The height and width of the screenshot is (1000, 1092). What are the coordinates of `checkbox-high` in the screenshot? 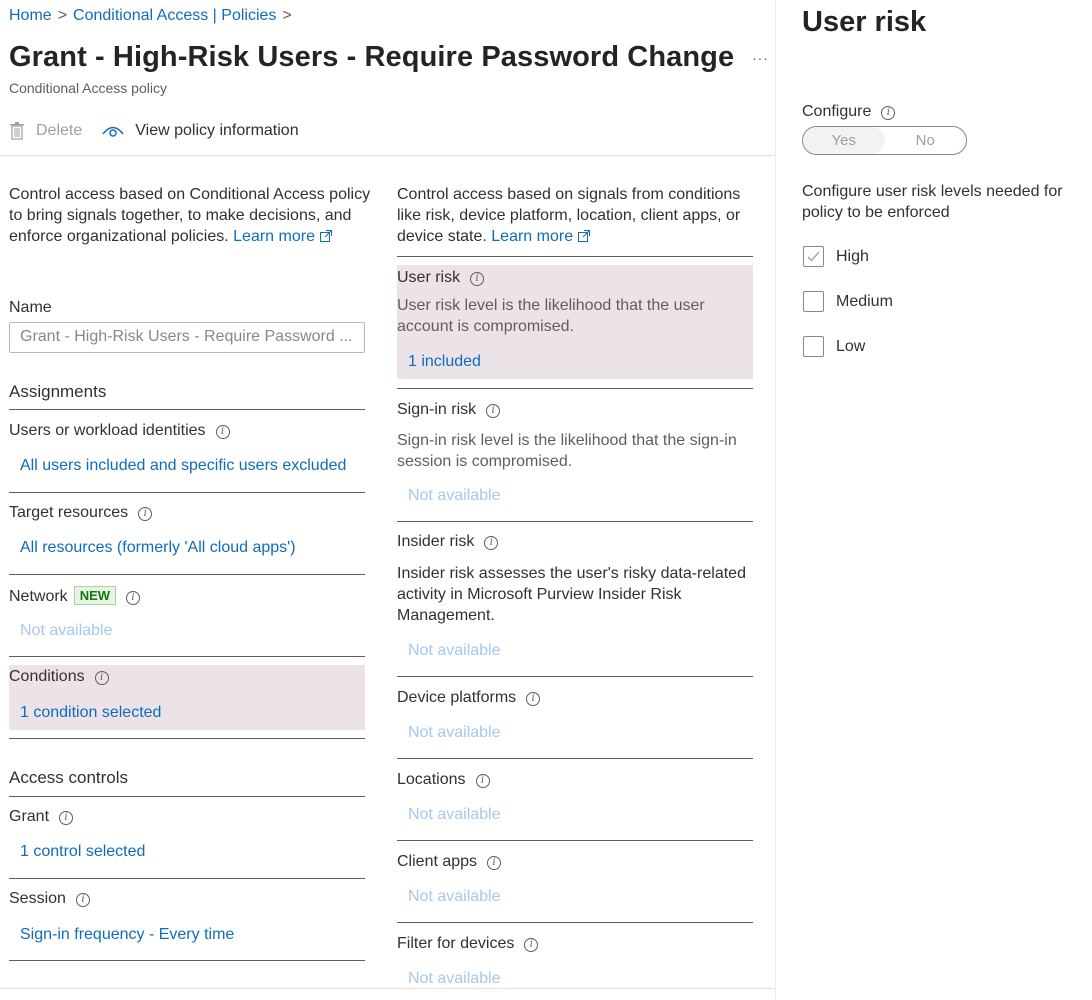 It's located at (813, 256).